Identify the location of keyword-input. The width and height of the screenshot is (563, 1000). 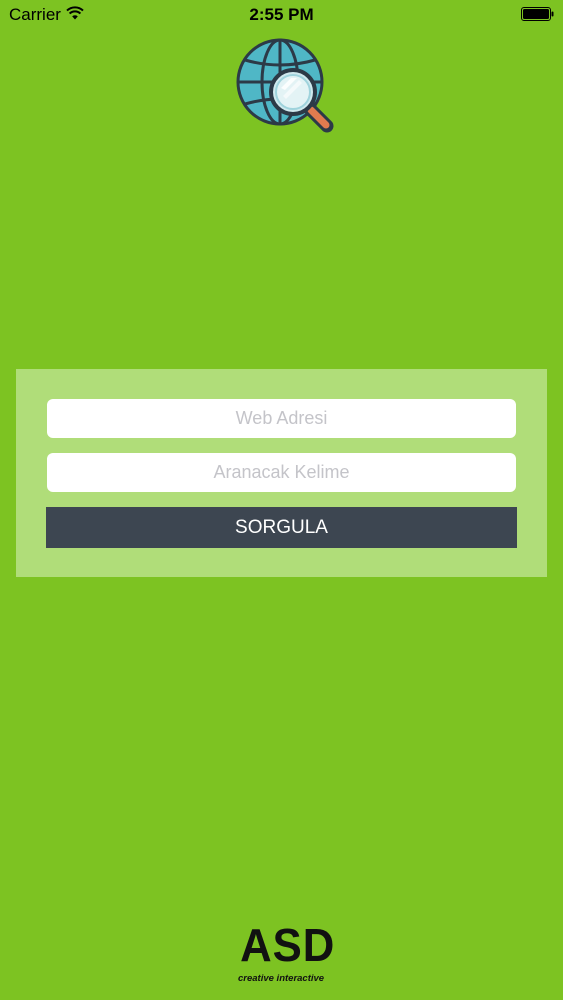
(281, 472).